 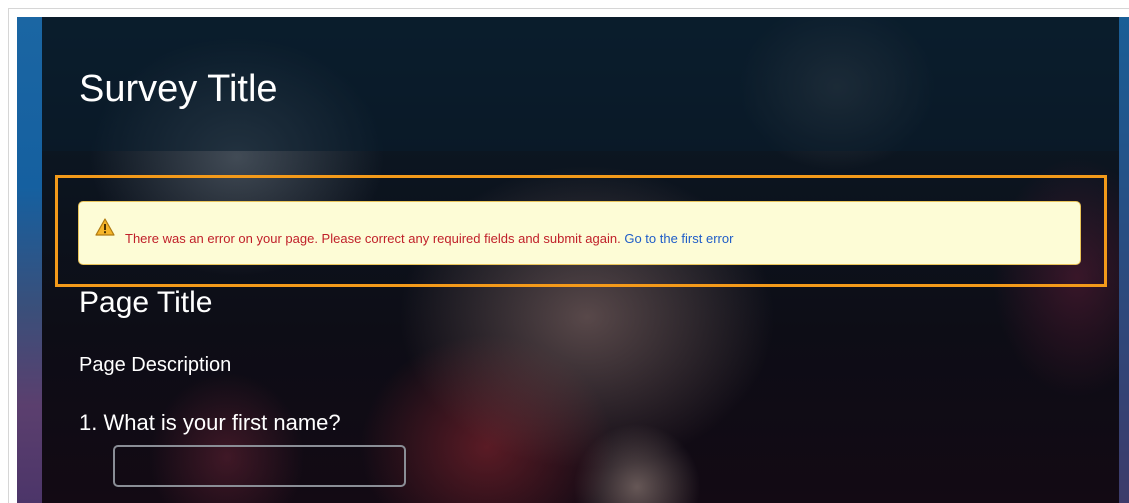 What do you see at coordinates (155, 365) in the screenshot?
I see `page-description: Page Description` at bounding box center [155, 365].